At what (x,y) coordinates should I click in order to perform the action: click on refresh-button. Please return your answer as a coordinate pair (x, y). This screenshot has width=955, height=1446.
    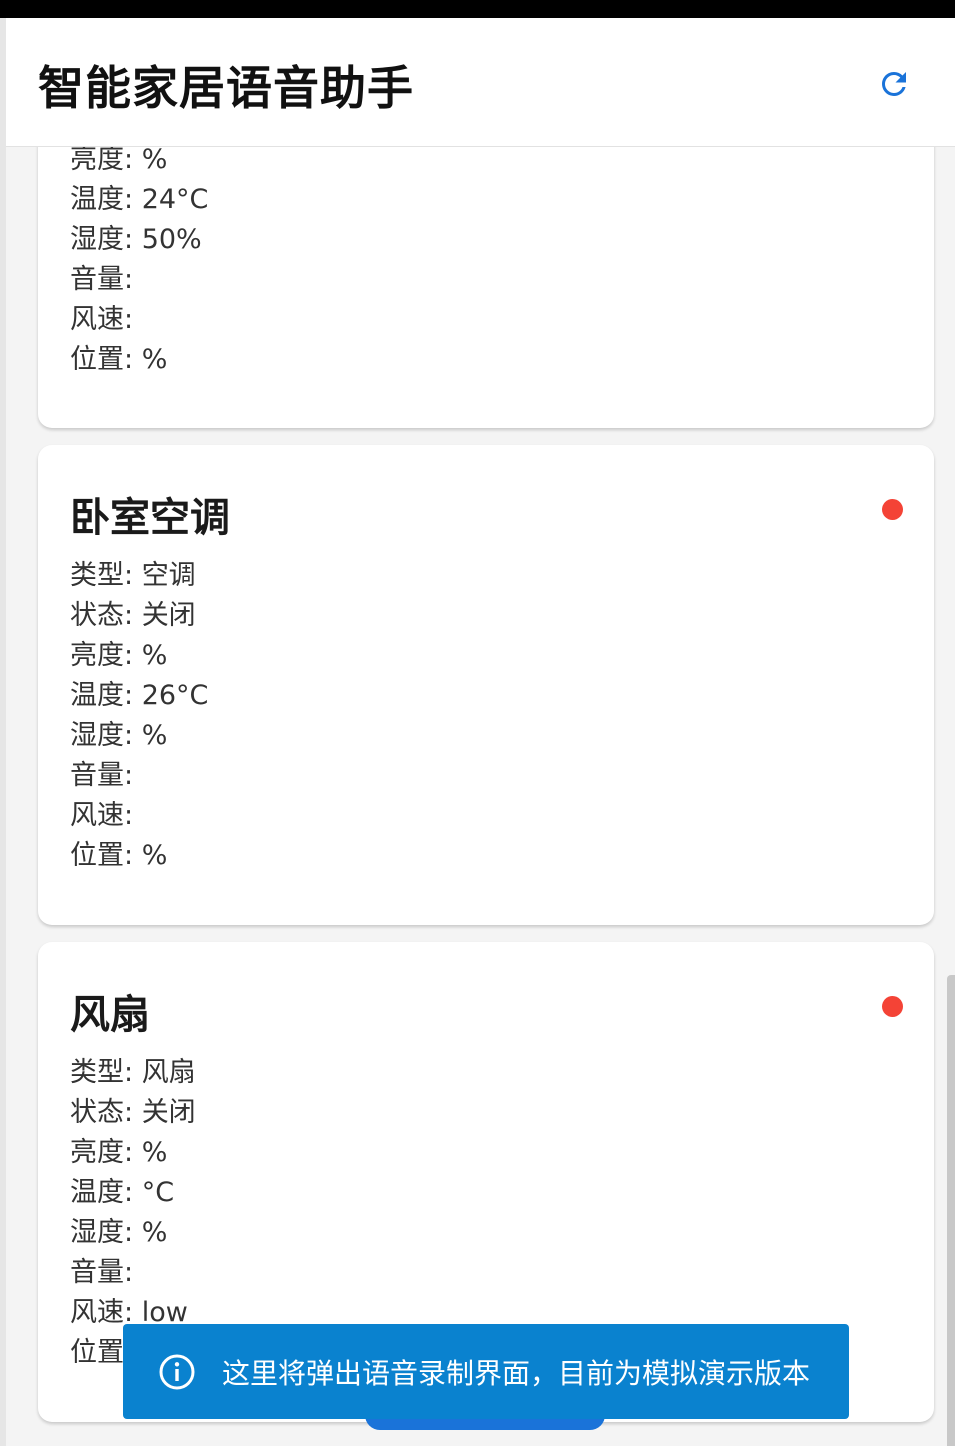
    Looking at the image, I should click on (894, 84).